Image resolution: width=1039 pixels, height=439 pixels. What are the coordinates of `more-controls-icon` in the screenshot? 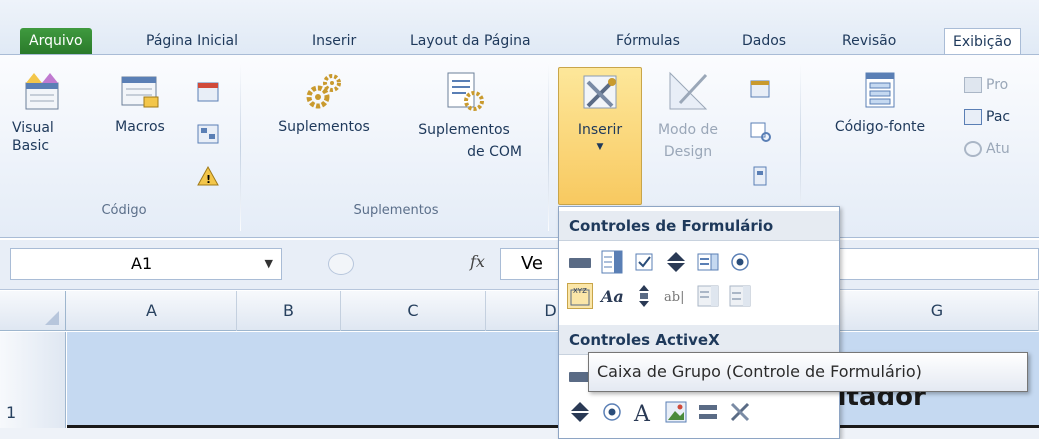 It's located at (740, 412).